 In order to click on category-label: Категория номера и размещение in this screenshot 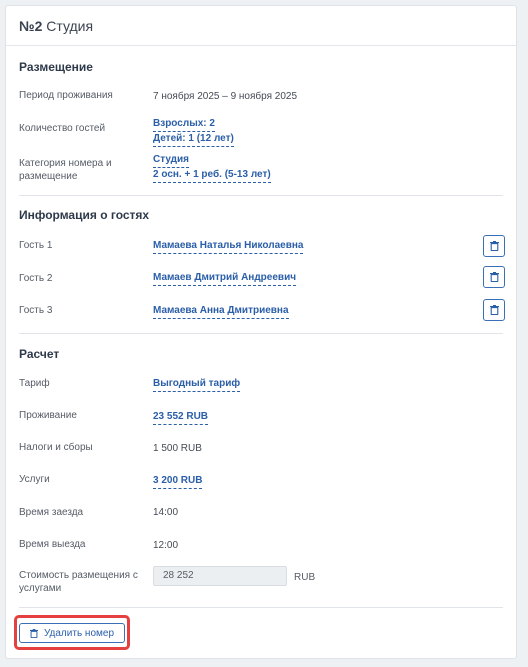, I will do `click(65, 170)`.